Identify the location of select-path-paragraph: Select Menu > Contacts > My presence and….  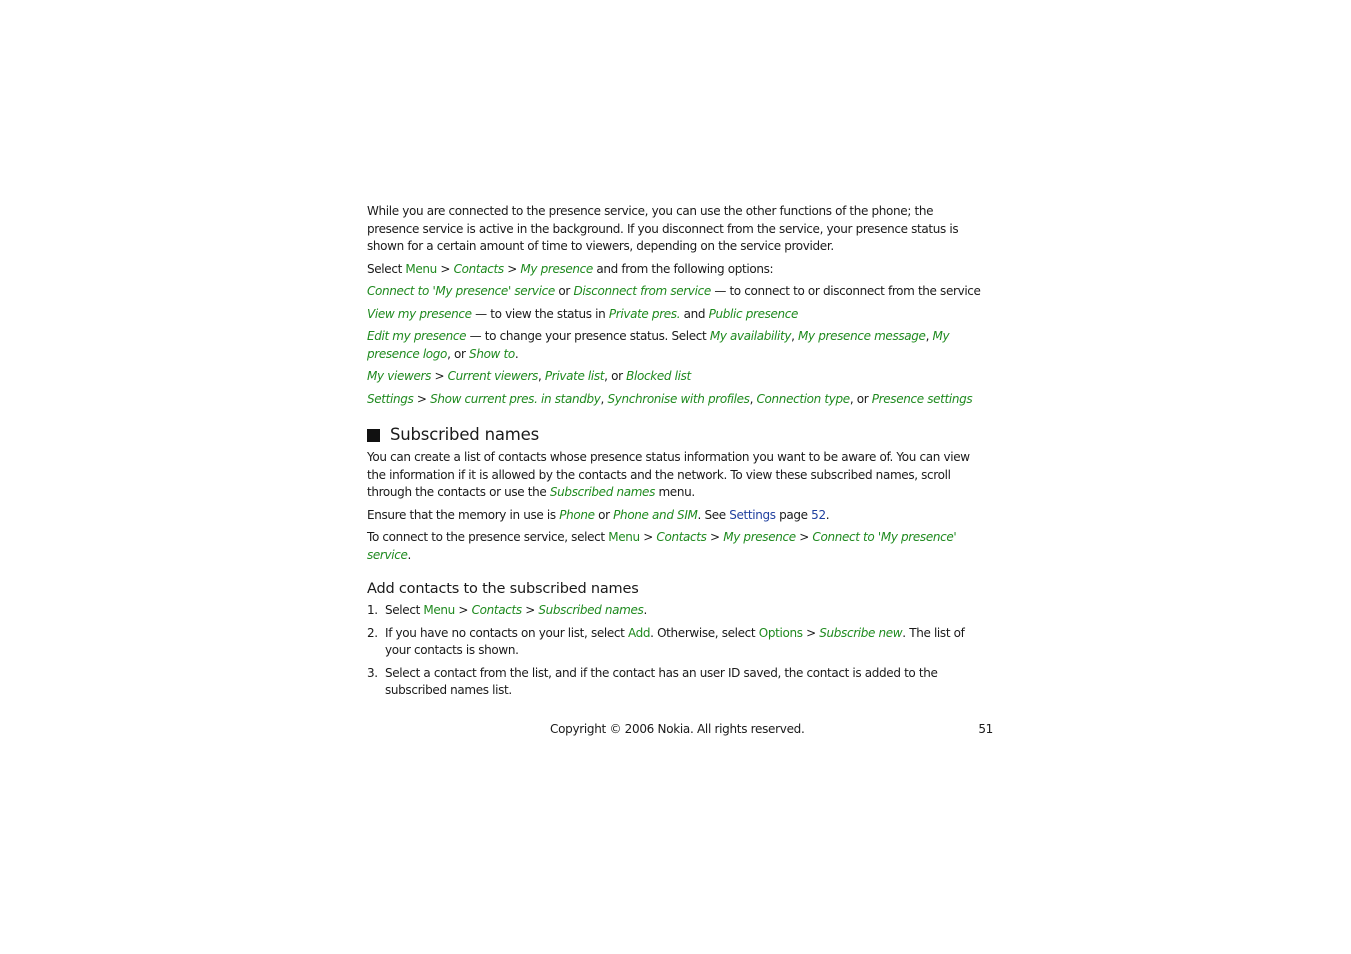
(570, 268).